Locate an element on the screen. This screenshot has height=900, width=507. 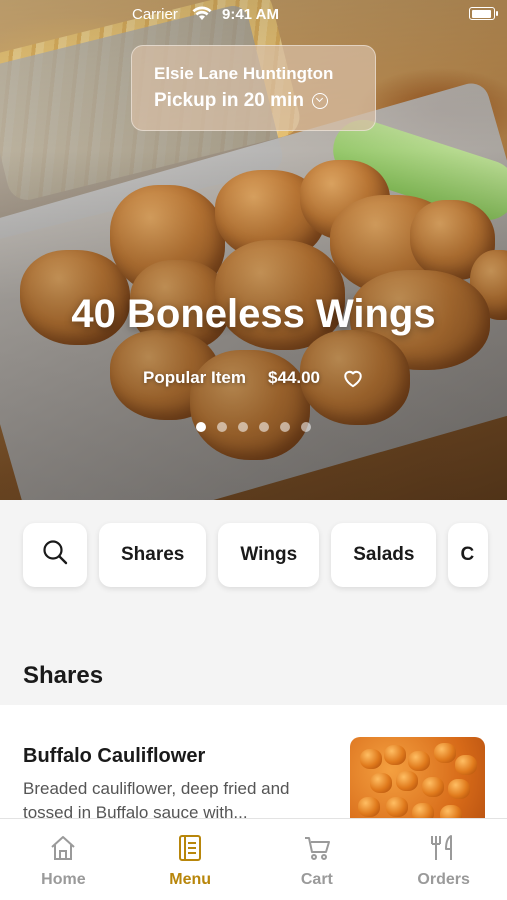
tab-label: Cart is located at coordinates (316, 879).